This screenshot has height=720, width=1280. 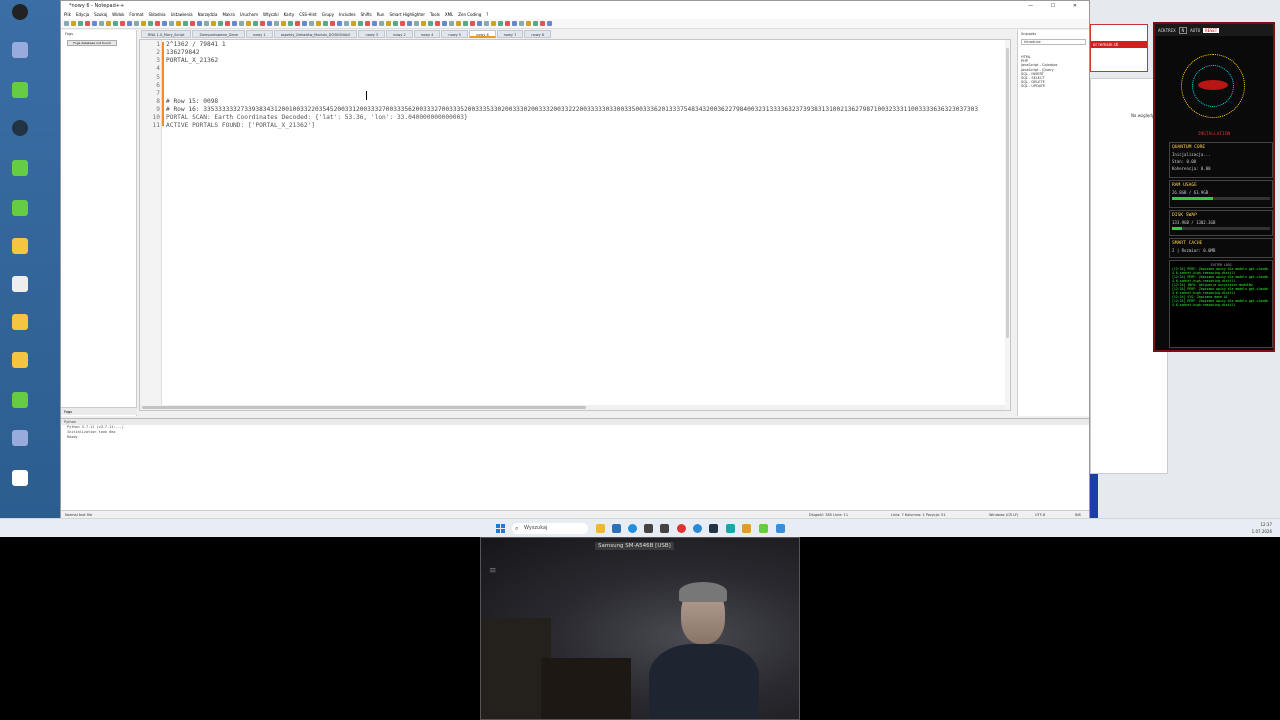 What do you see at coordinates (157, 14) in the screenshot?
I see `menu-item: Składnia` at bounding box center [157, 14].